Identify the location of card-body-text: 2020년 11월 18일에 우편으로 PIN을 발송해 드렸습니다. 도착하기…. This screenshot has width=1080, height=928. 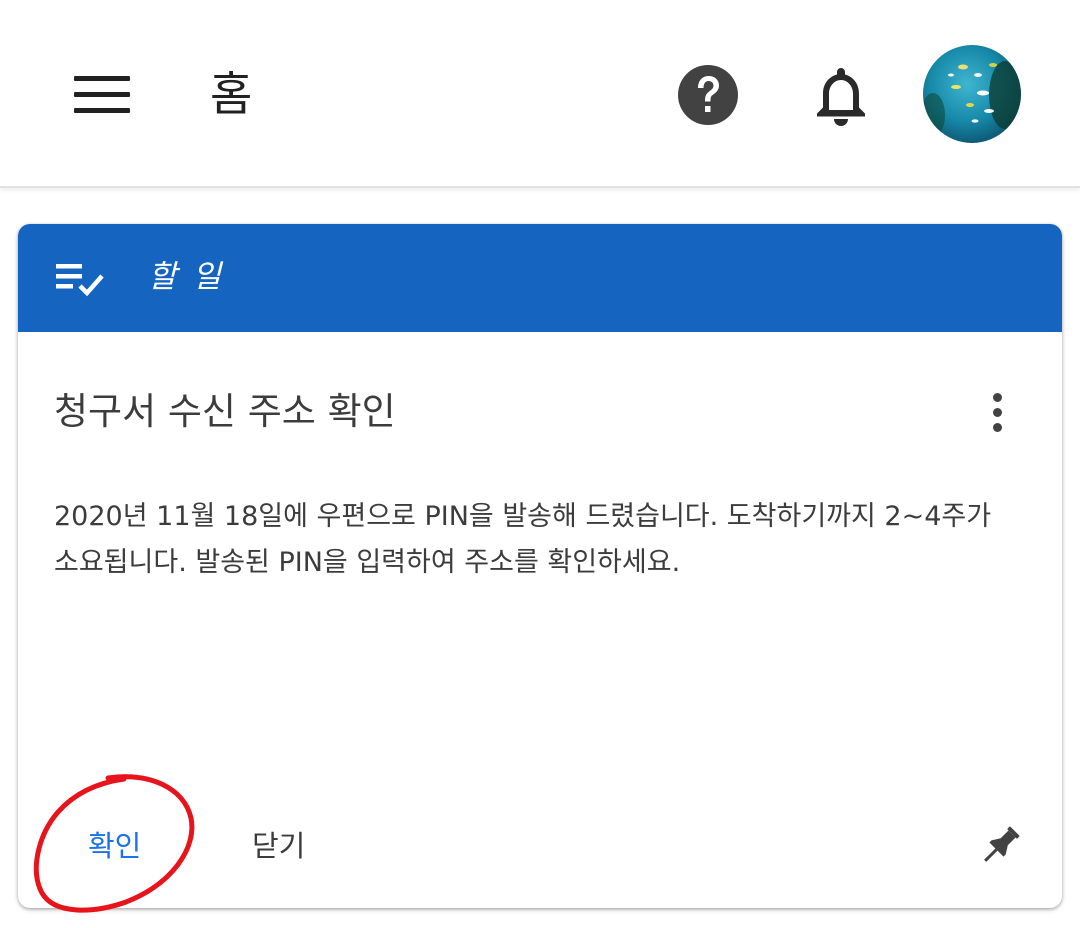
(523, 539).